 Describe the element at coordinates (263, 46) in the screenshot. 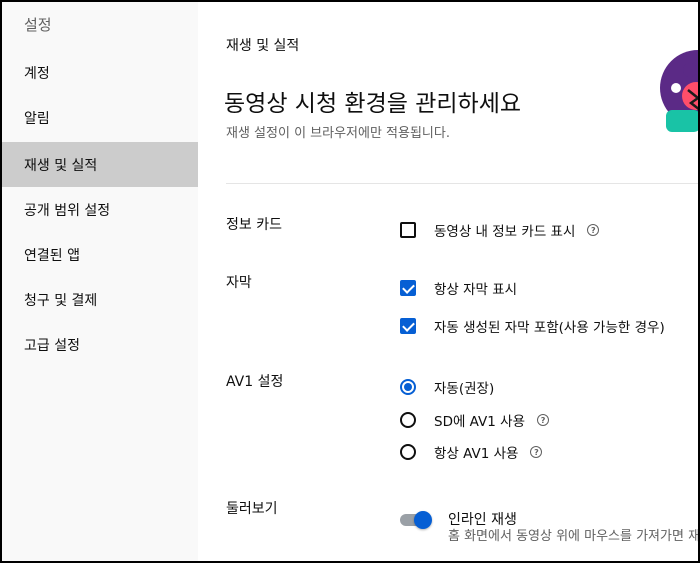

I see `breadcrumb: 재생 및 실적` at that location.